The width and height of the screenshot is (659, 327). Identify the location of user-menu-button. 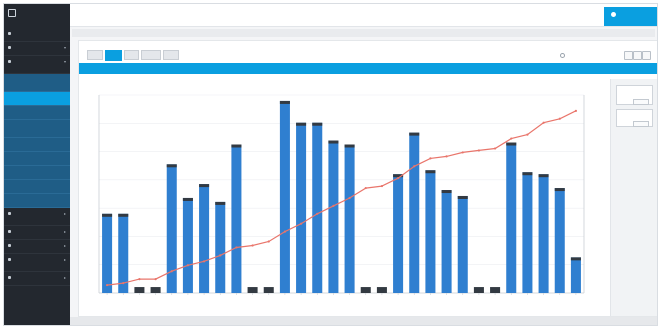
(630, 16).